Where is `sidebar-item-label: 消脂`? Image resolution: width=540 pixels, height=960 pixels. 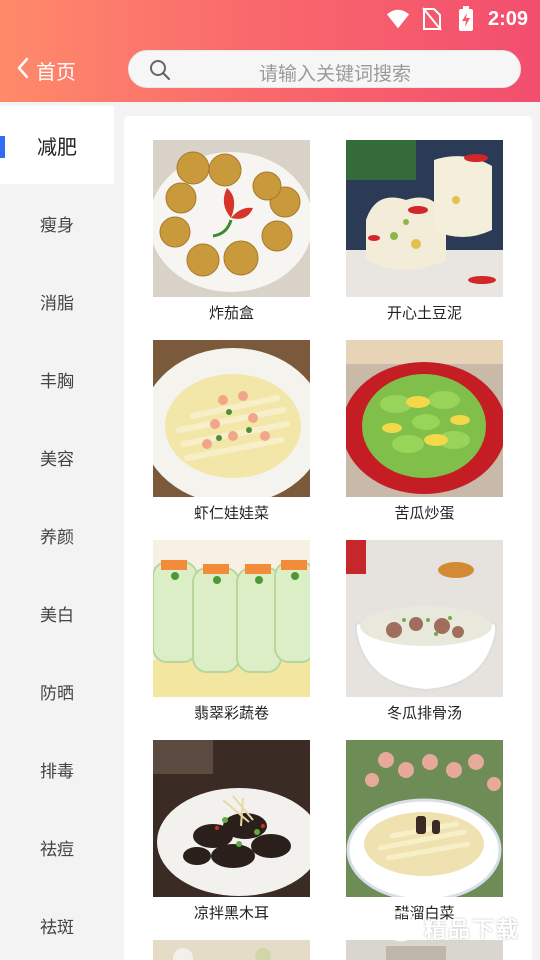 sidebar-item-label: 消脂 is located at coordinates (57, 303).